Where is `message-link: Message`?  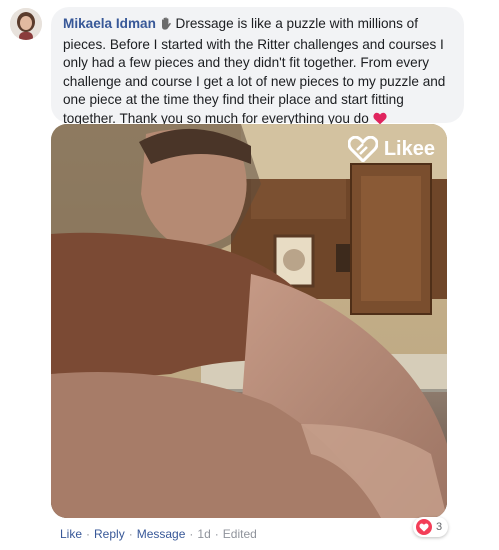
message-link: Message is located at coordinates (161, 534).